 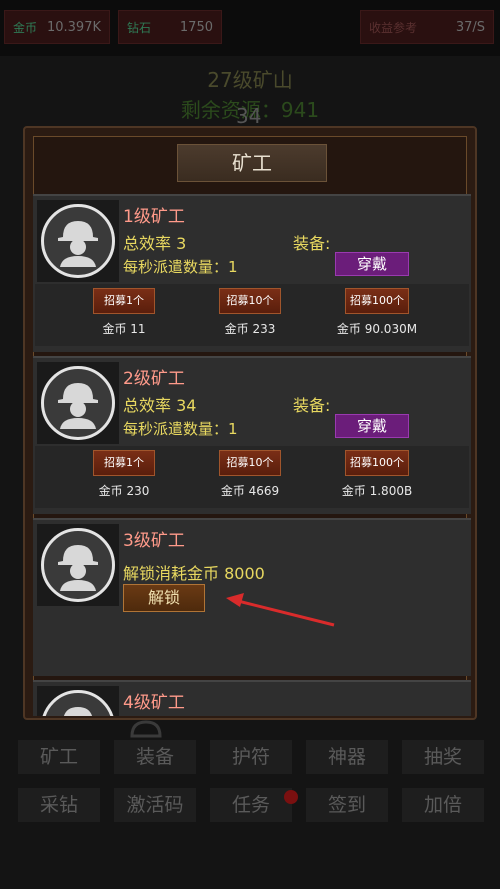 I want to click on menu-miner-button: 矿工, so click(x=59, y=757).